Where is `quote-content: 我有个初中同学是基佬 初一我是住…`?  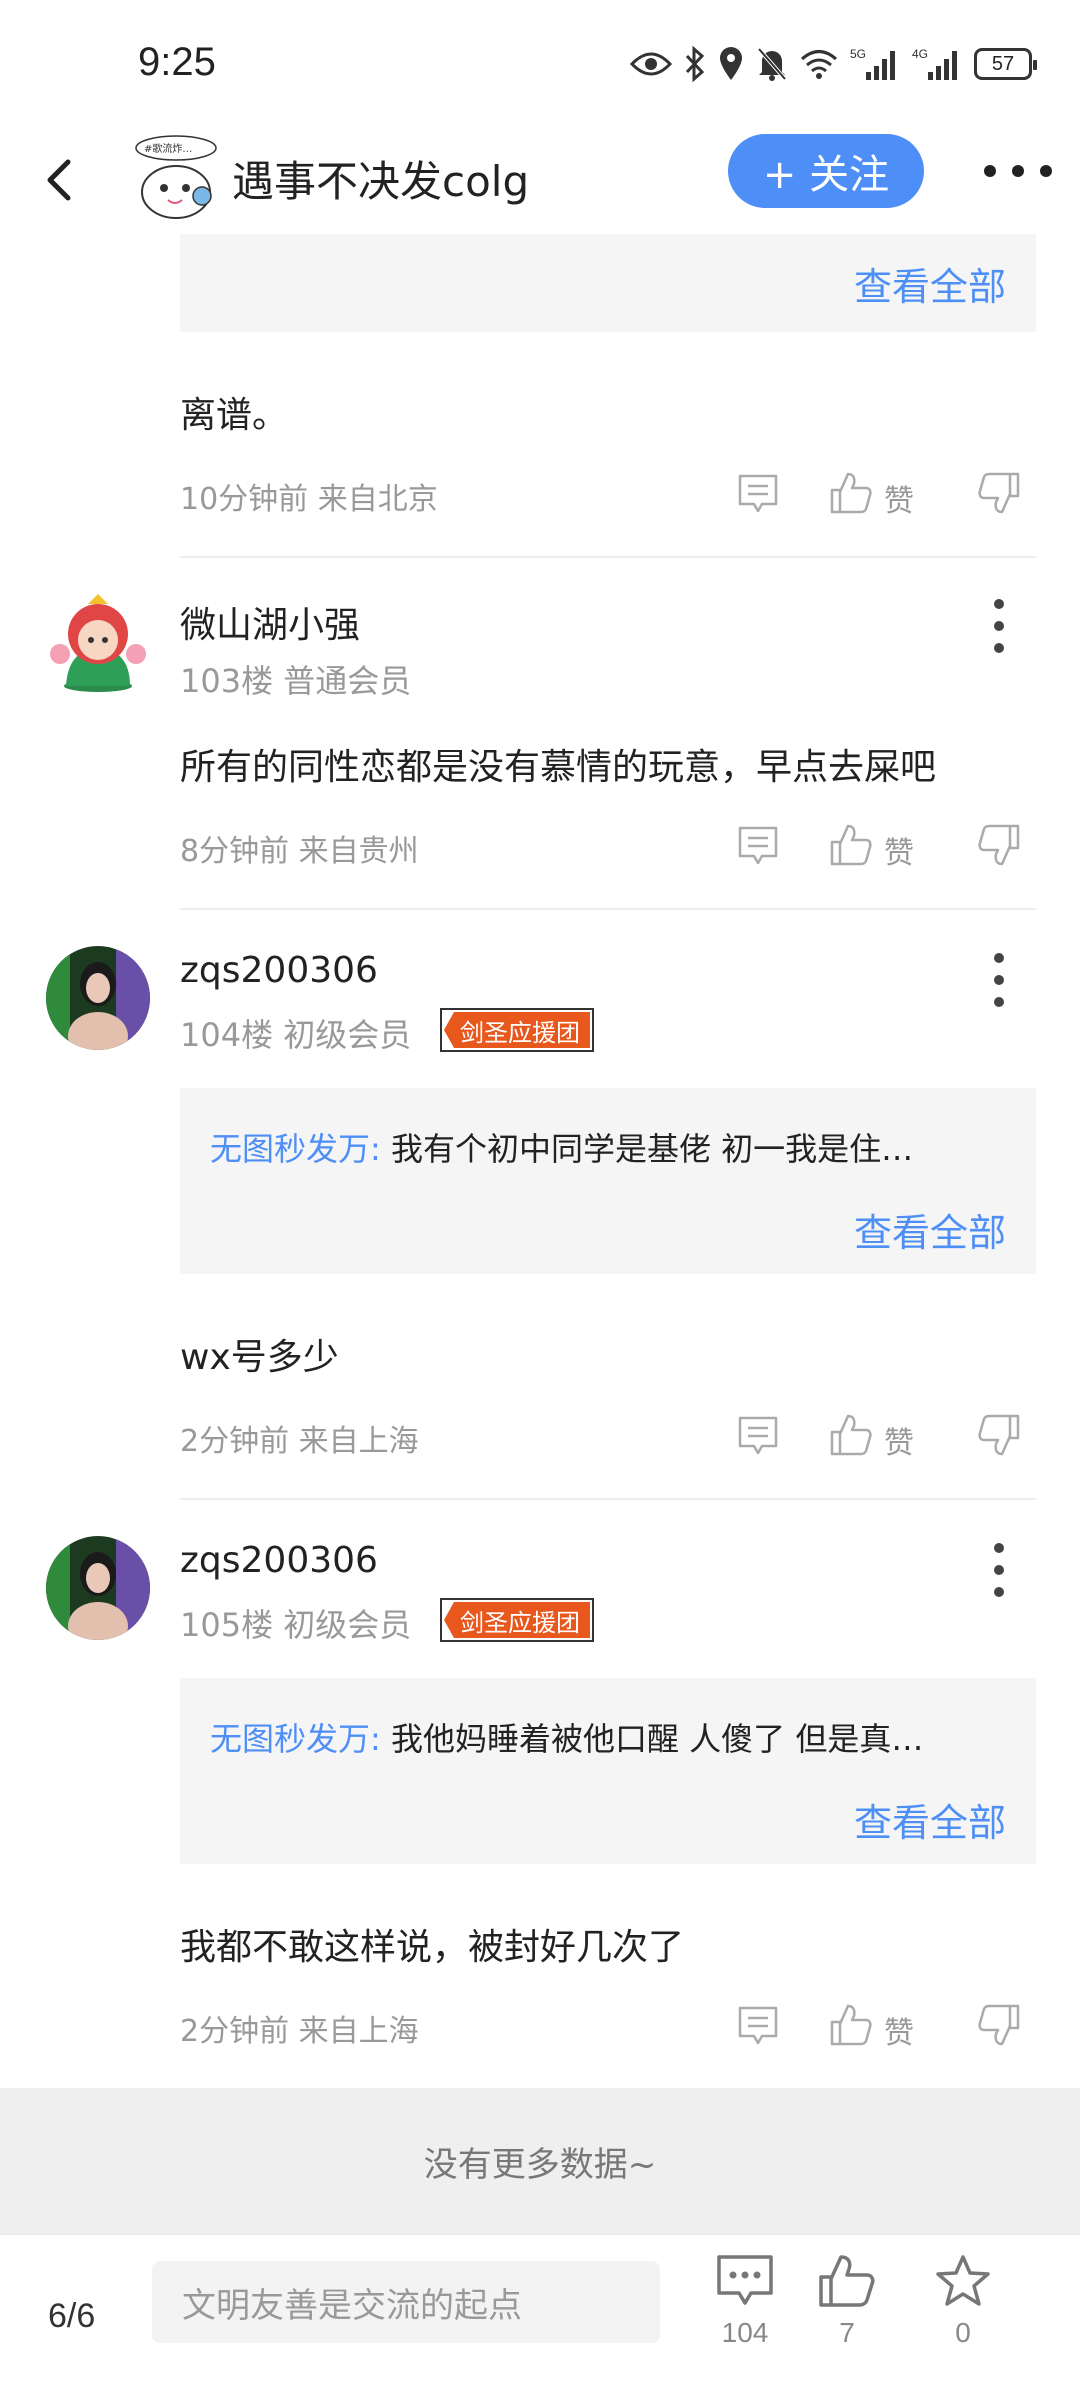 quote-content: 我有个初中同学是基佬 初一我是住… is located at coordinates (647, 1149).